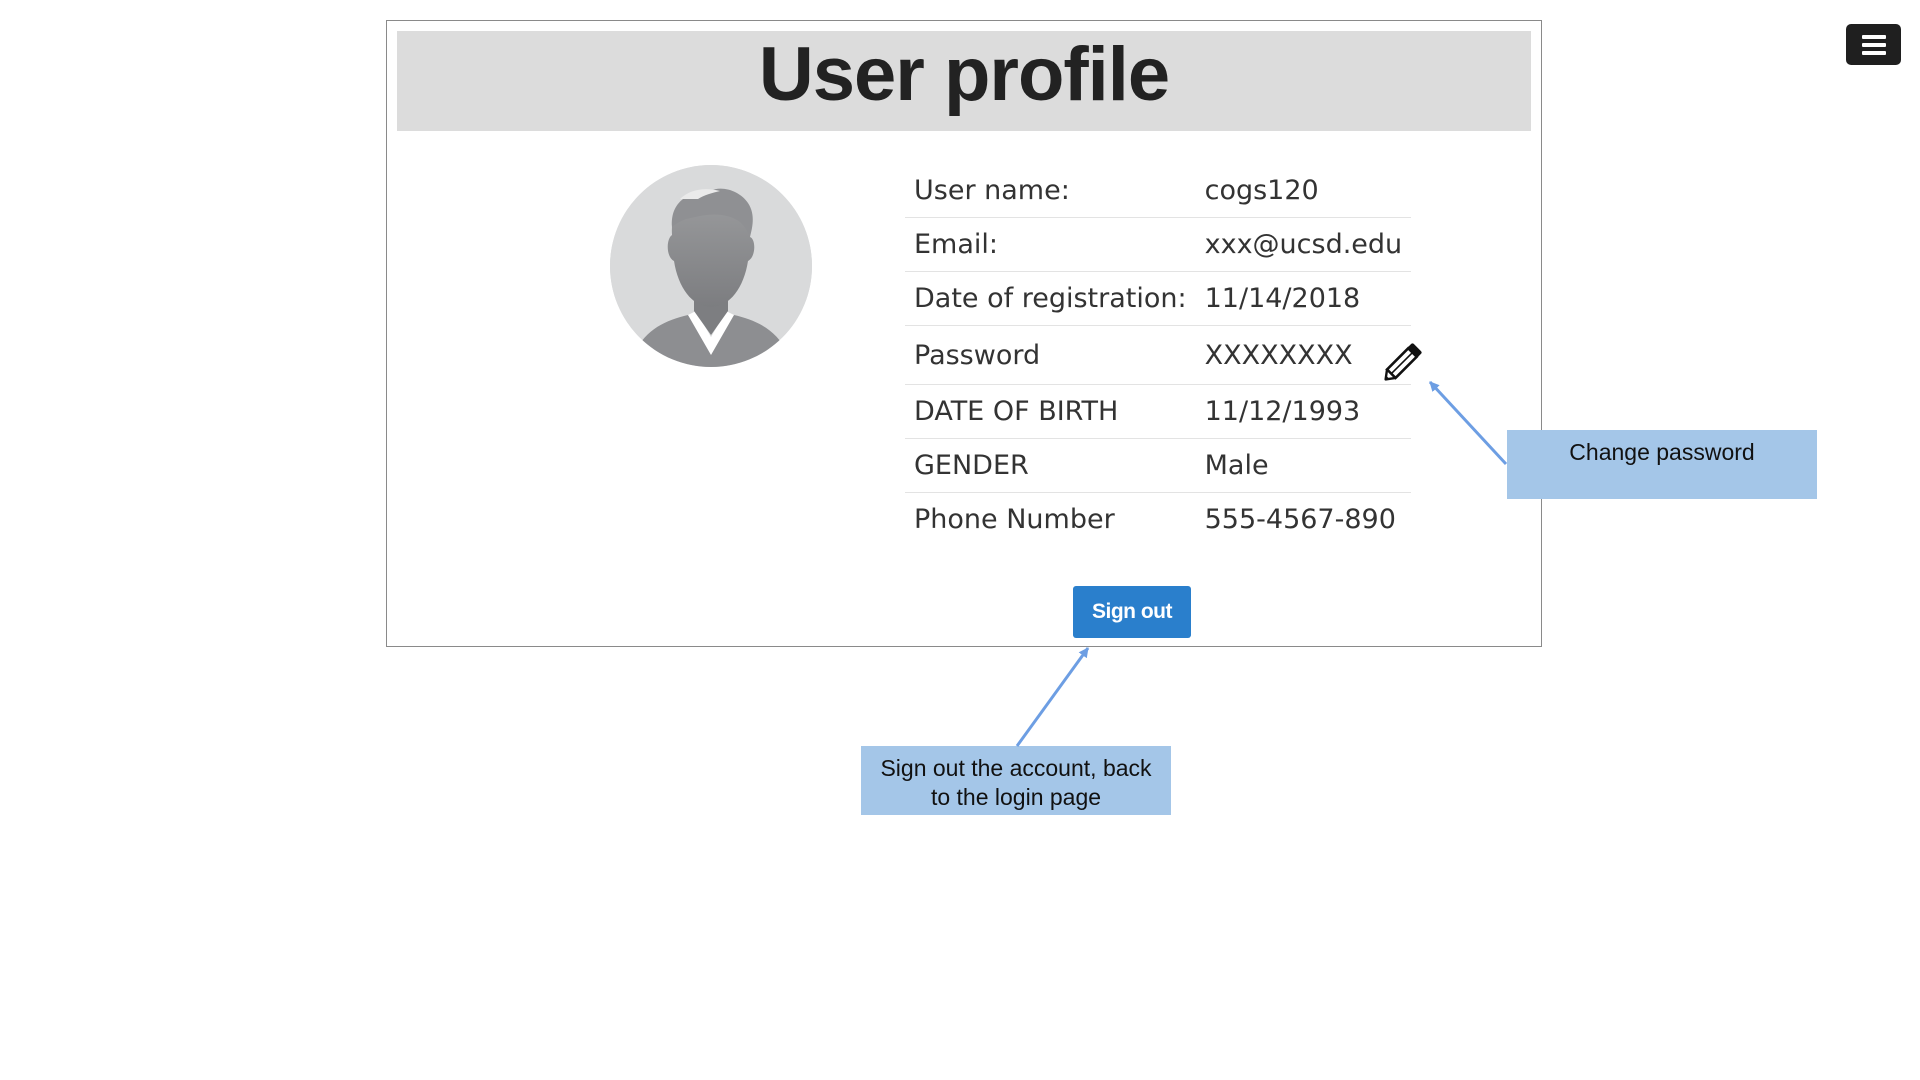 The height and width of the screenshot is (1080, 1920). I want to click on user-silhouette-icon, so click(711, 266).